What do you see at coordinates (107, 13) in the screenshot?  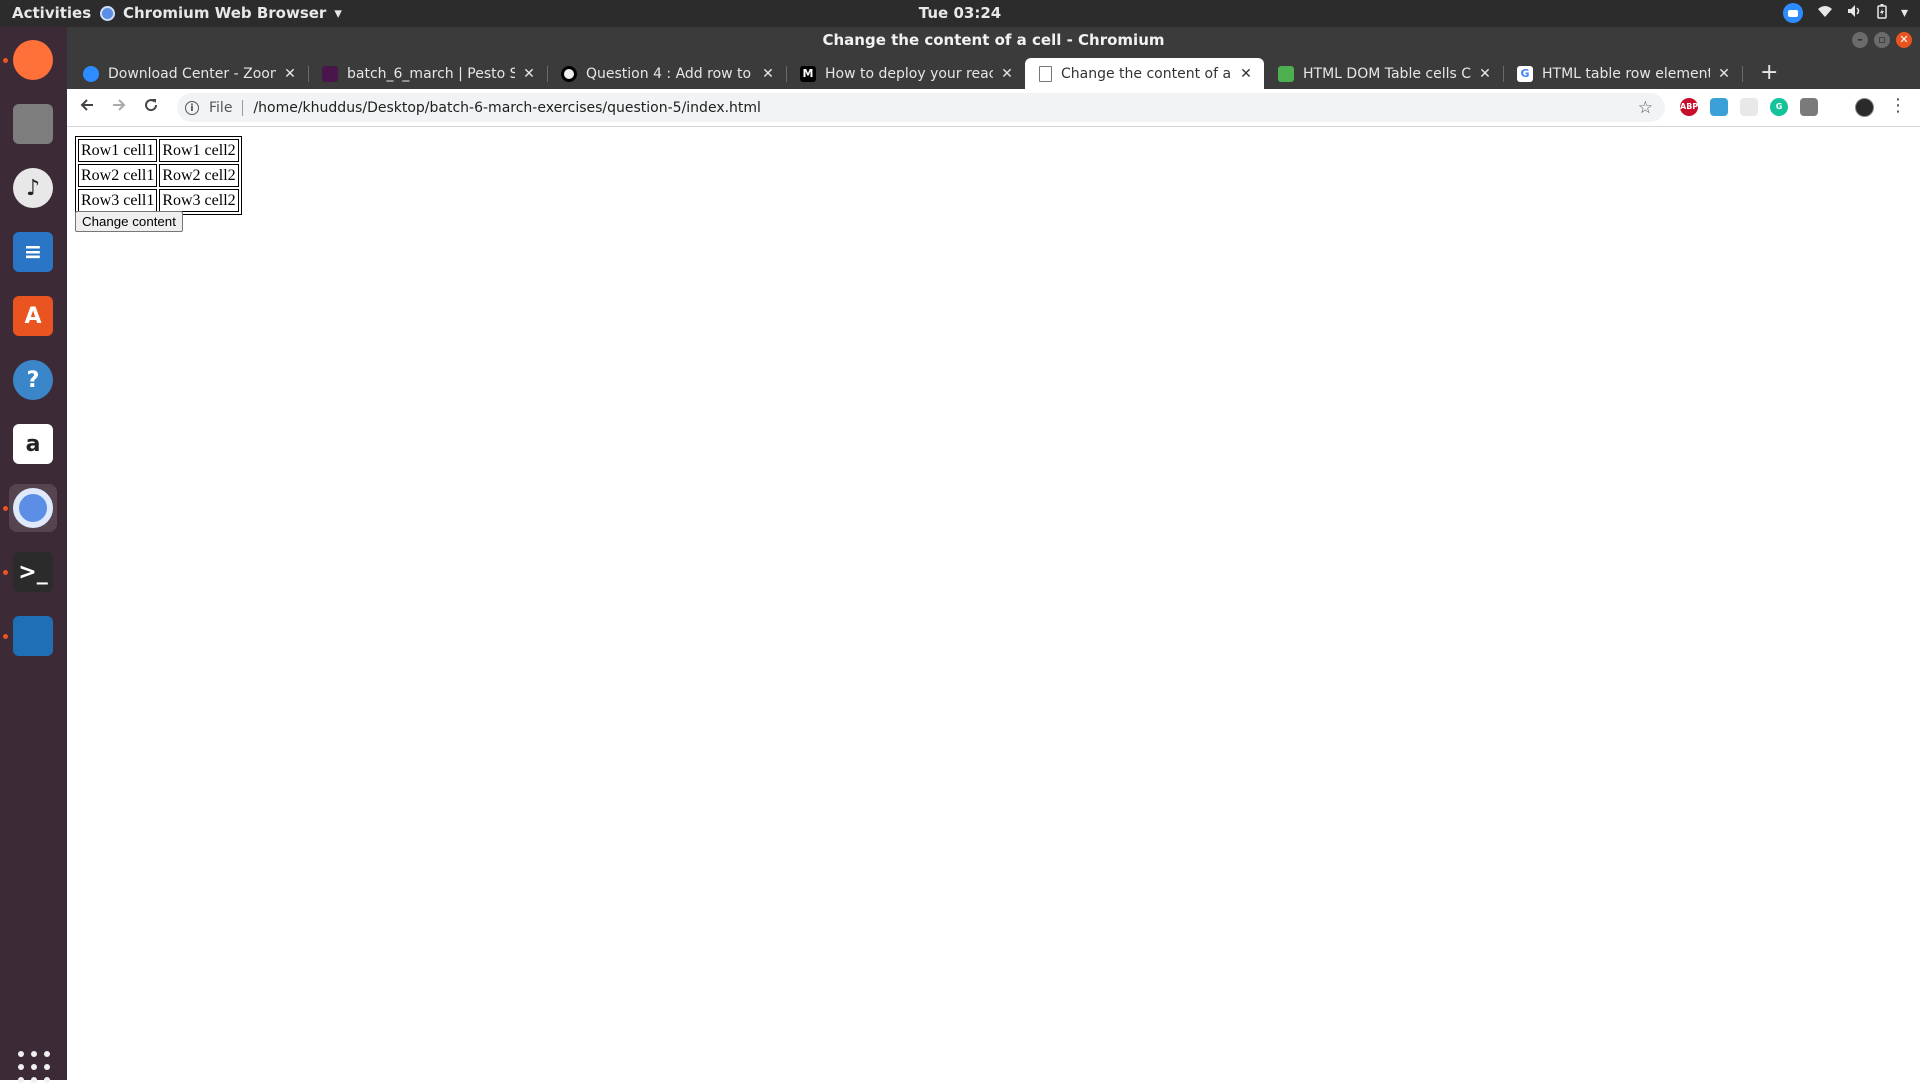 I see `chromium-app-icon` at bounding box center [107, 13].